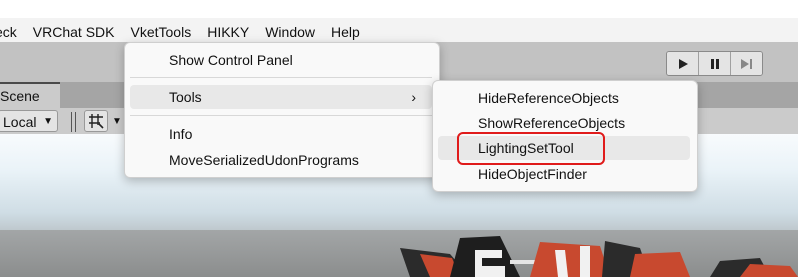  What do you see at coordinates (281, 134) in the screenshot?
I see `menu-item-info: Info` at bounding box center [281, 134].